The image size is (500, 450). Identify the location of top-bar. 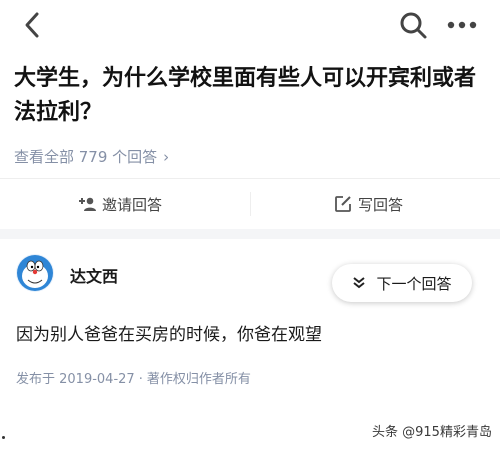
(250, 25).